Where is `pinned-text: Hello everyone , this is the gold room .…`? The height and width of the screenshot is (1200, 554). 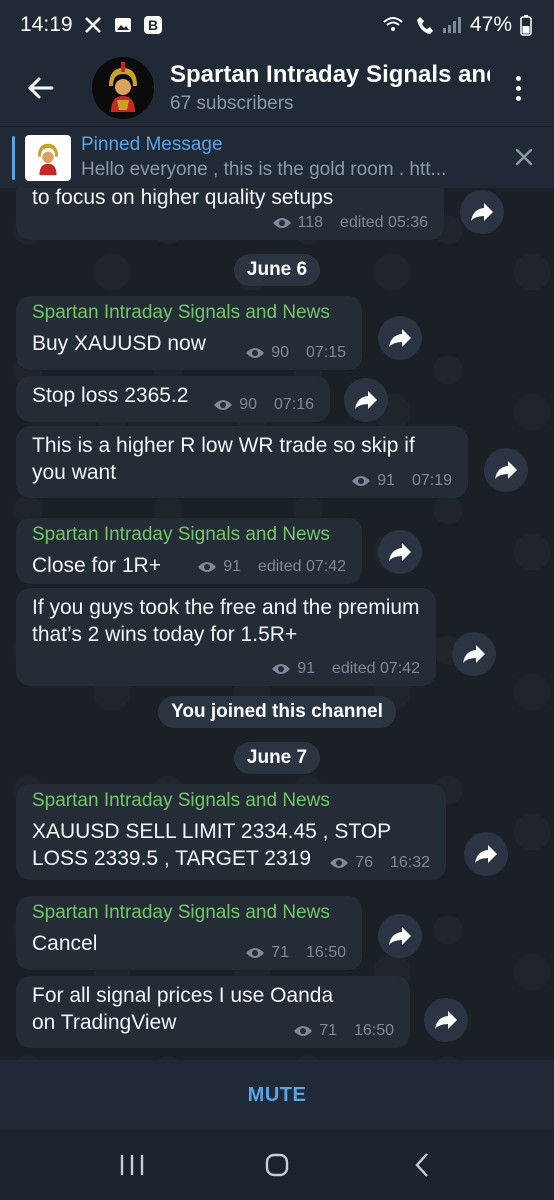
pinned-text: Hello everyone , this is the gold room .… is located at coordinates (264, 169).